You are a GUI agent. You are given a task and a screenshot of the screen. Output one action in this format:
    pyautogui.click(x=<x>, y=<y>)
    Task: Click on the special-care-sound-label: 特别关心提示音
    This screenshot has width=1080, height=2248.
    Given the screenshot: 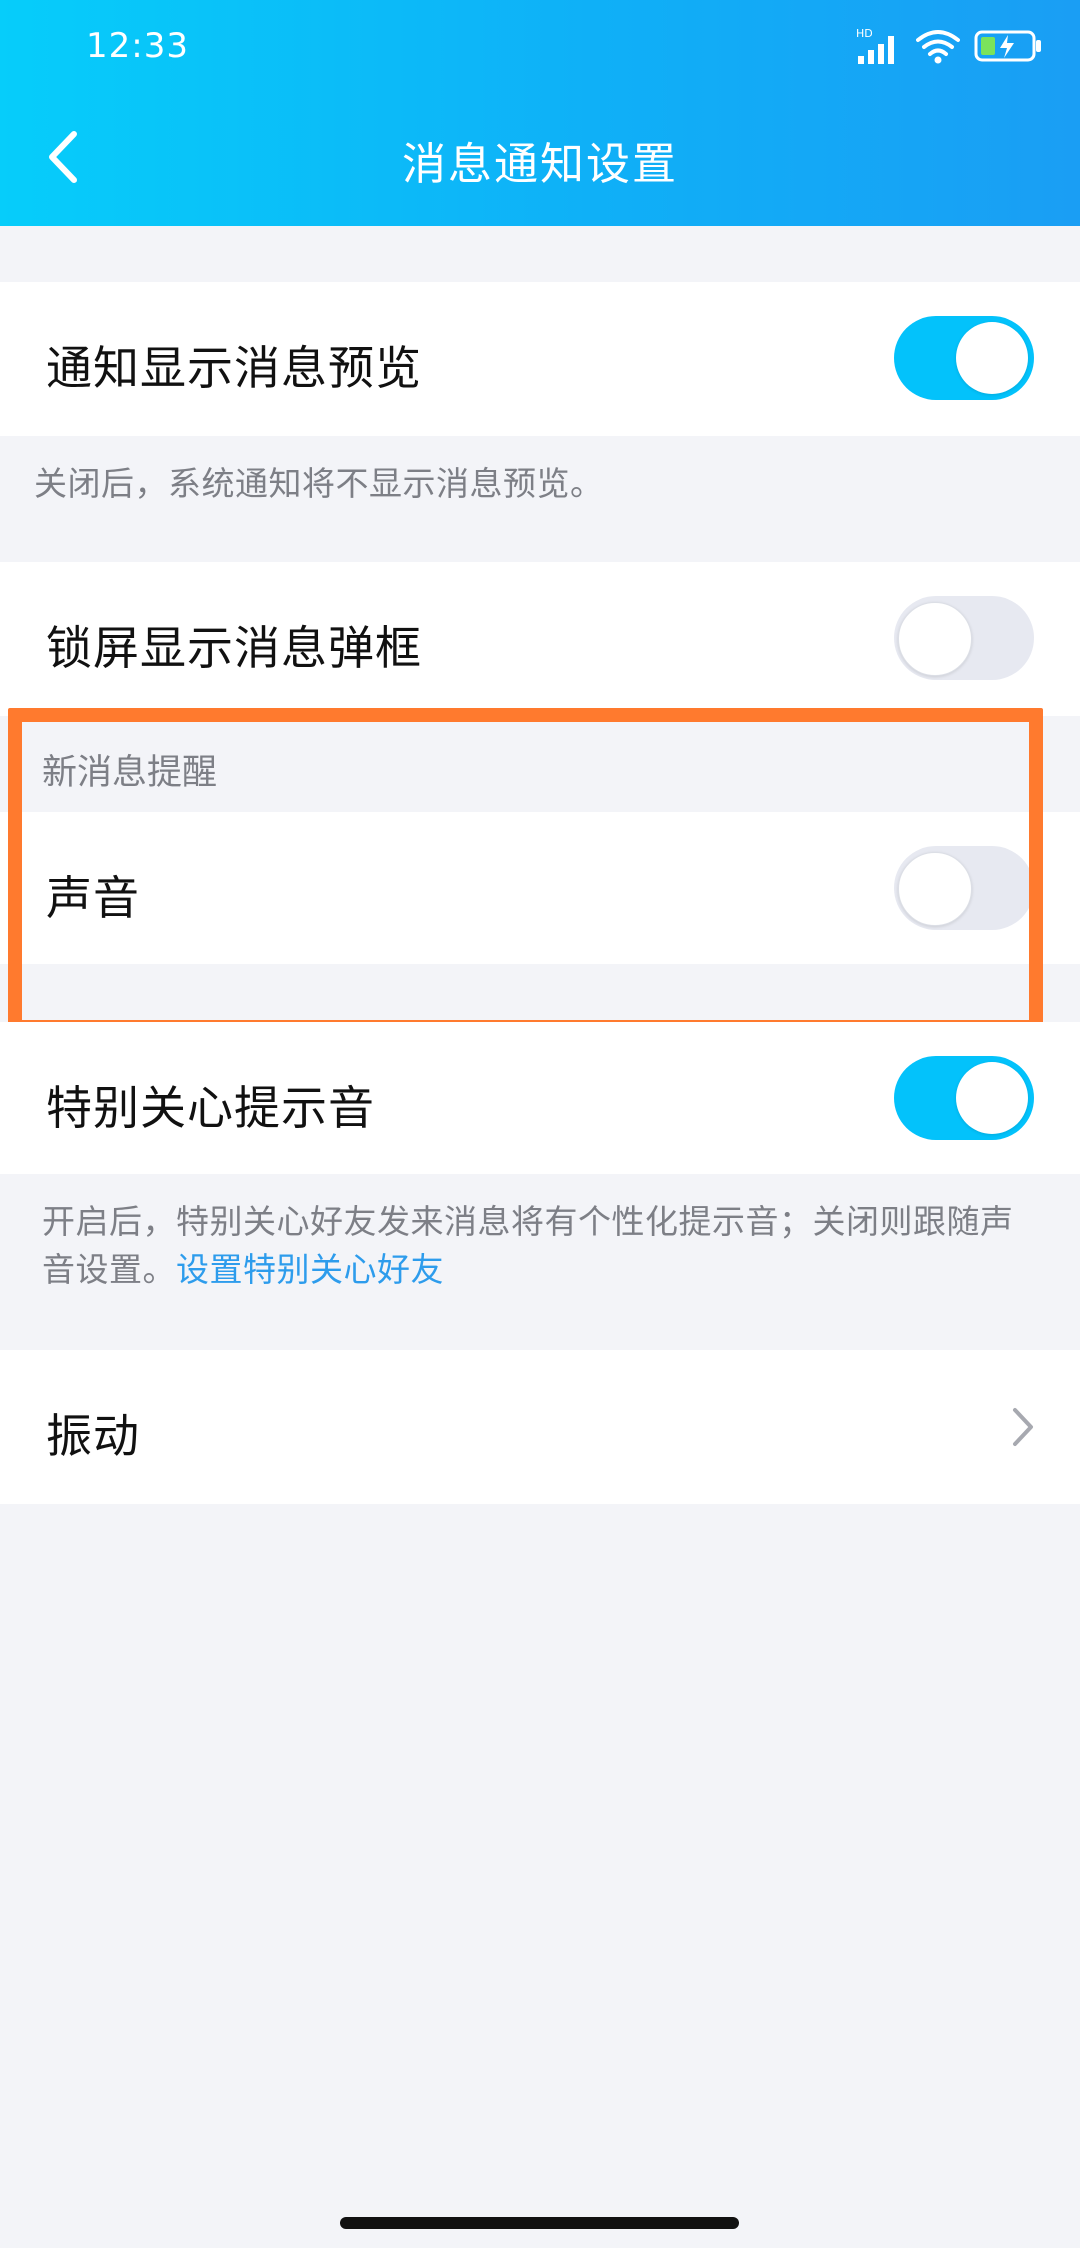 What is the action you would take?
    pyautogui.click(x=210, y=1108)
    